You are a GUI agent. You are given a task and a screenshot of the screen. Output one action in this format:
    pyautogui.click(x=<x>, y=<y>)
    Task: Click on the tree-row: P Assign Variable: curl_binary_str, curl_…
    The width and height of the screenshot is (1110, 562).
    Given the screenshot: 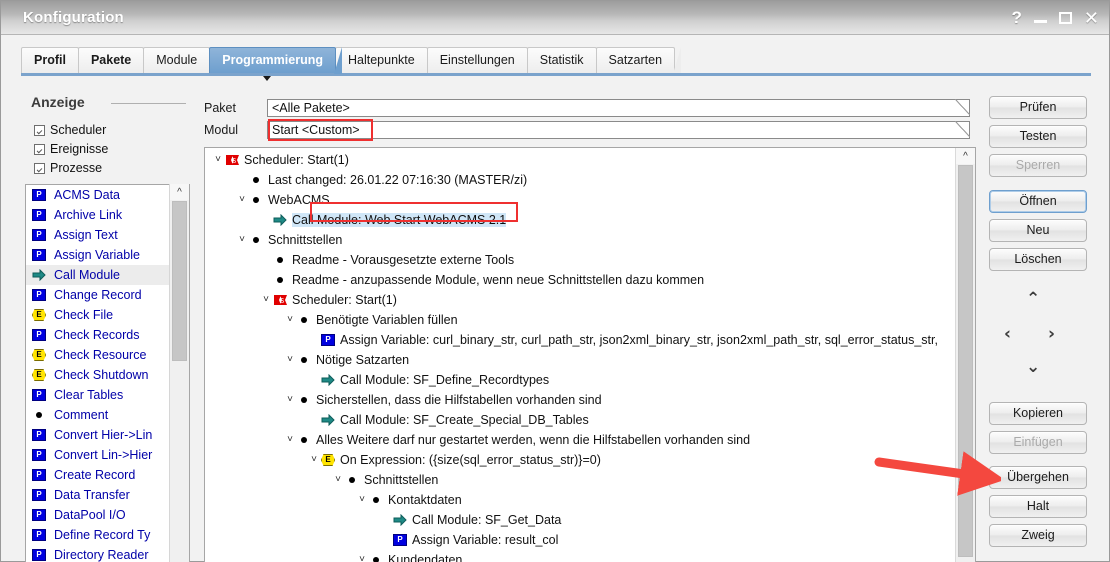 What is the action you would take?
    pyautogui.click(x=571, y=340)
    